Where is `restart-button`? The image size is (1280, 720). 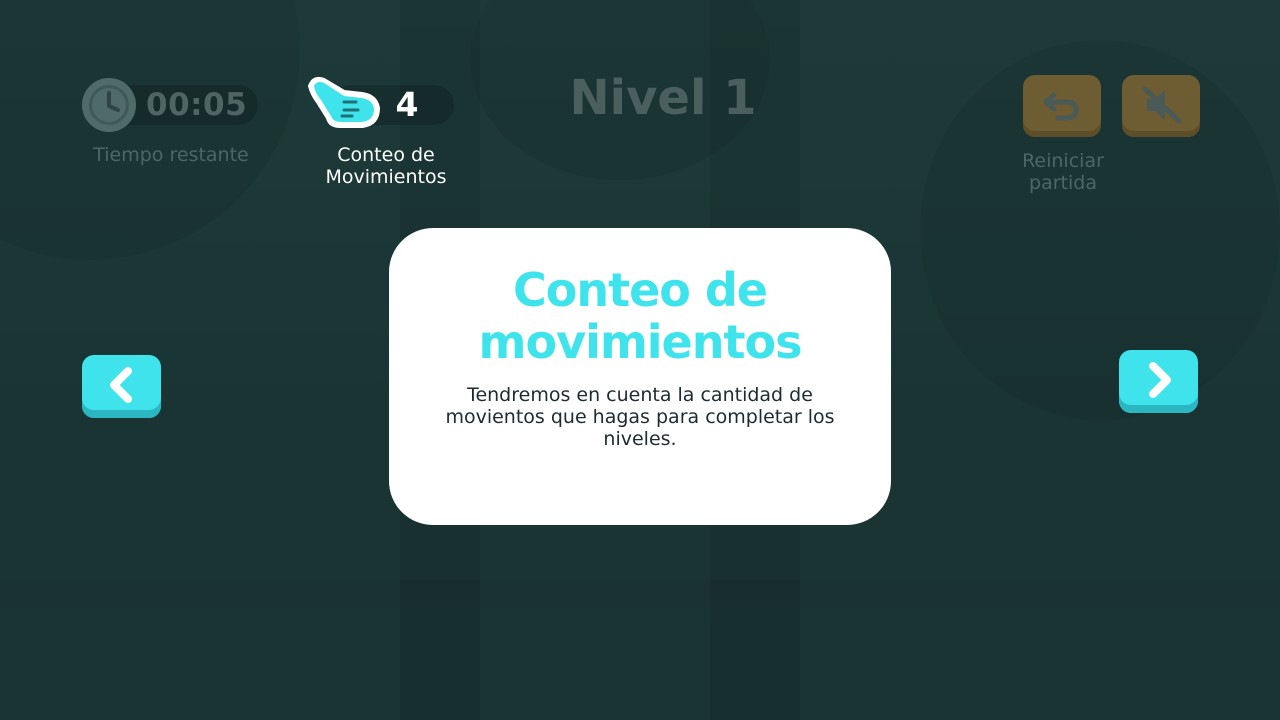 restart-button is located at coordinates (1062, 106).